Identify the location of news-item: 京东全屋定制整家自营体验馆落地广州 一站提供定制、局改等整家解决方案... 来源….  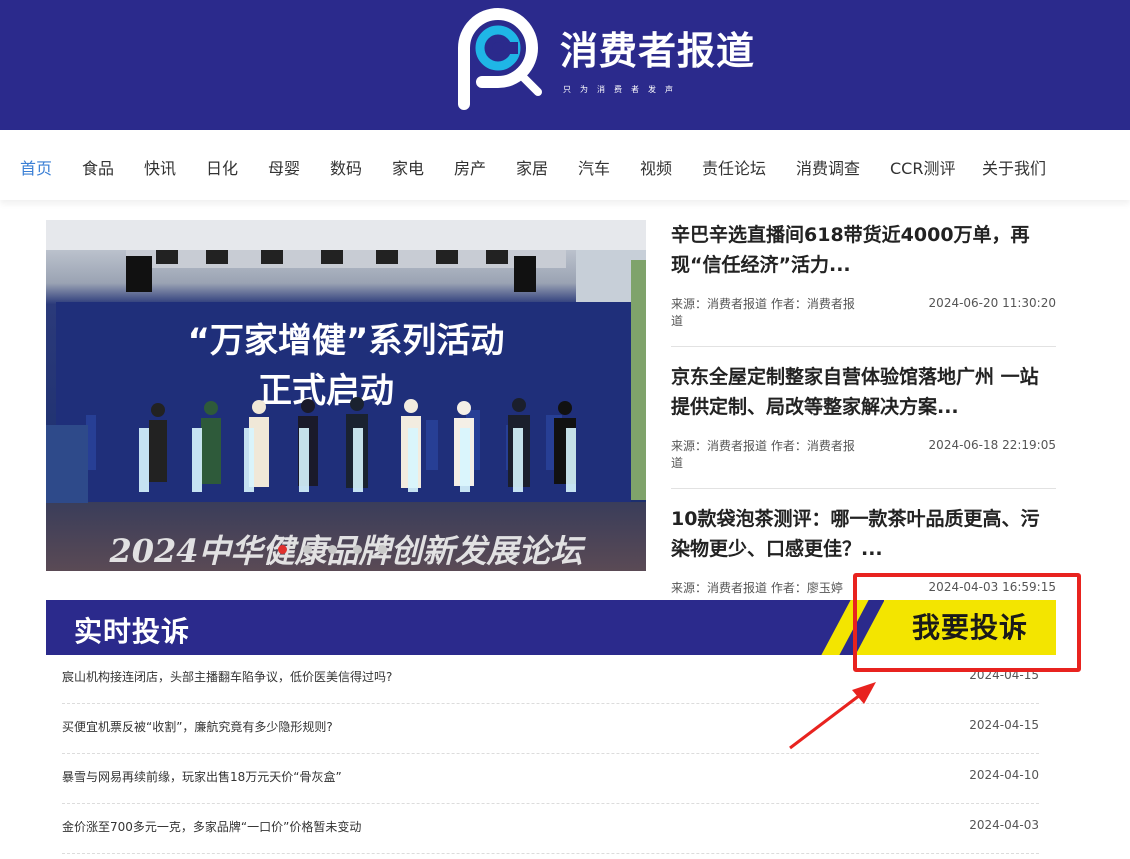
(863, 425).